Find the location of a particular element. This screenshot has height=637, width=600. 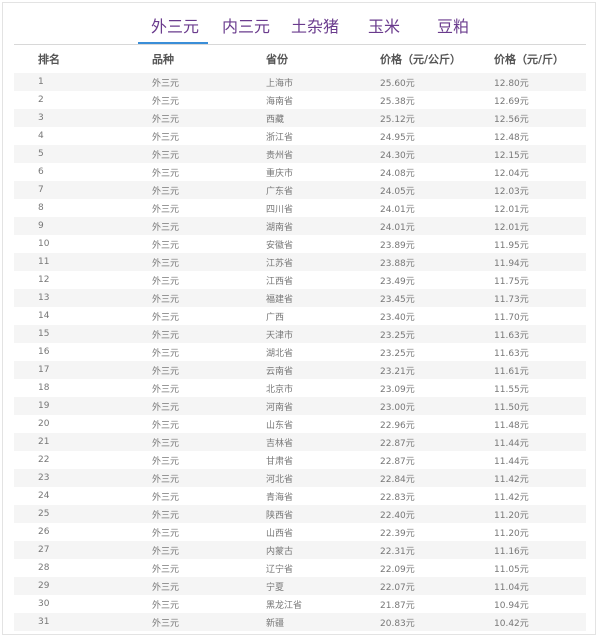

price-jin-cell: 11.05元 is located at coordinates (528, 568).